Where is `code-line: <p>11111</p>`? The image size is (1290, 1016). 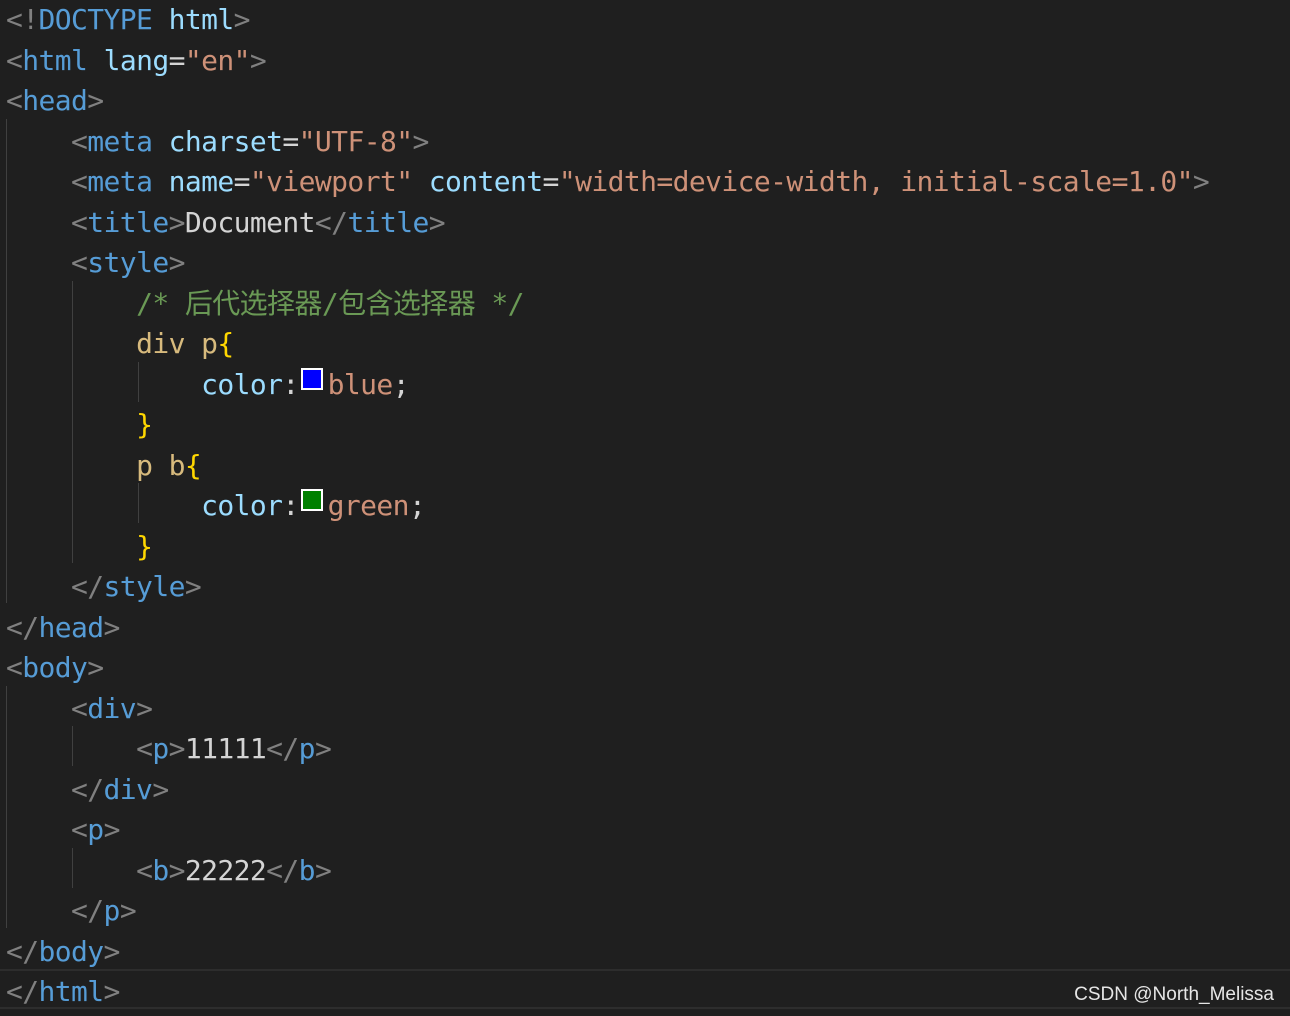 code-line: <p>11111</p> is located at coordinates (169, 749).